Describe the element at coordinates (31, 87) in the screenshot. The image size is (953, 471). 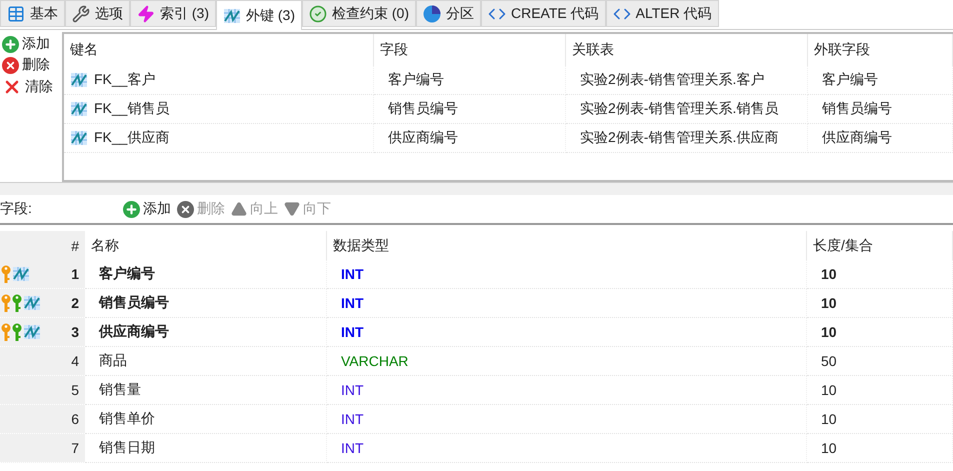
I see `toolbar-button: 清除` at that location.